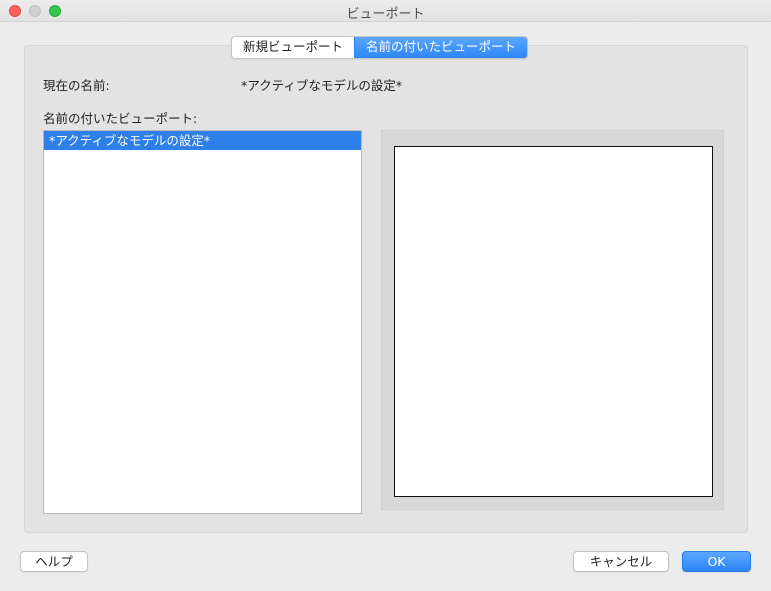  Describe the element at coordinates (293, 47) in the screenshot. I see `tab-new-viewports: 新規ビューポート` at that location.